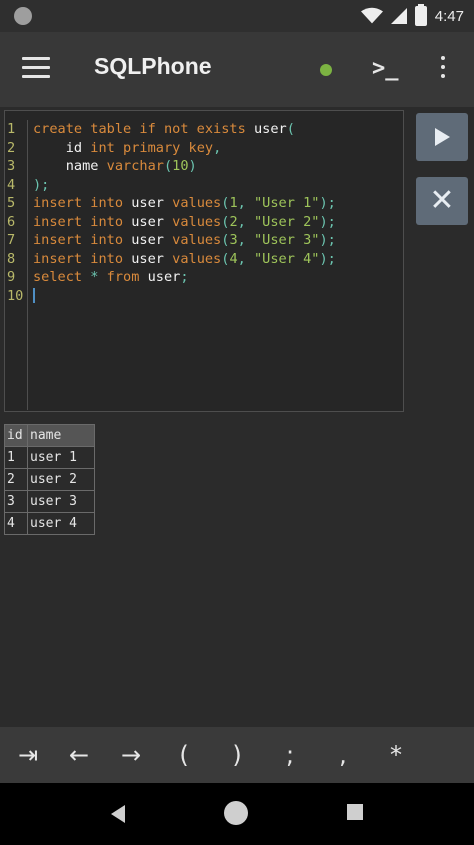 The image size is (474, 845). I want to click on line-number: 10, so click(15, 295).